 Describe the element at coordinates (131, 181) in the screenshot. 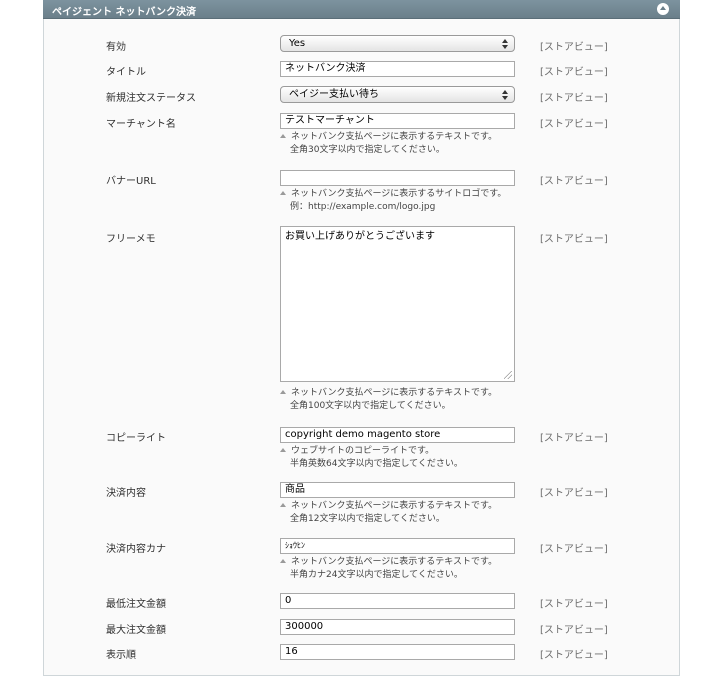

I see `label-banner-url: バナーURL` at that location.